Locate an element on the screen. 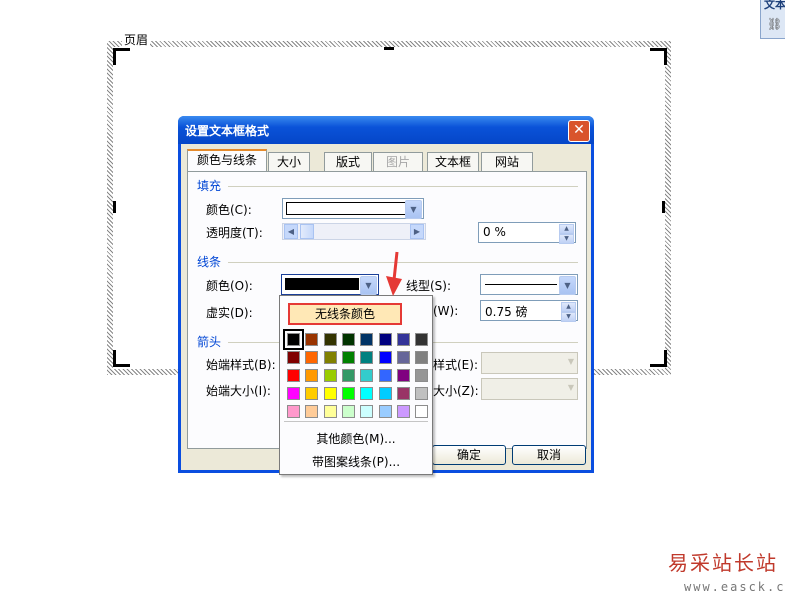 This screenshot has width=785, height=603. tab-web: 网站 is located at coordinates (507, 161).